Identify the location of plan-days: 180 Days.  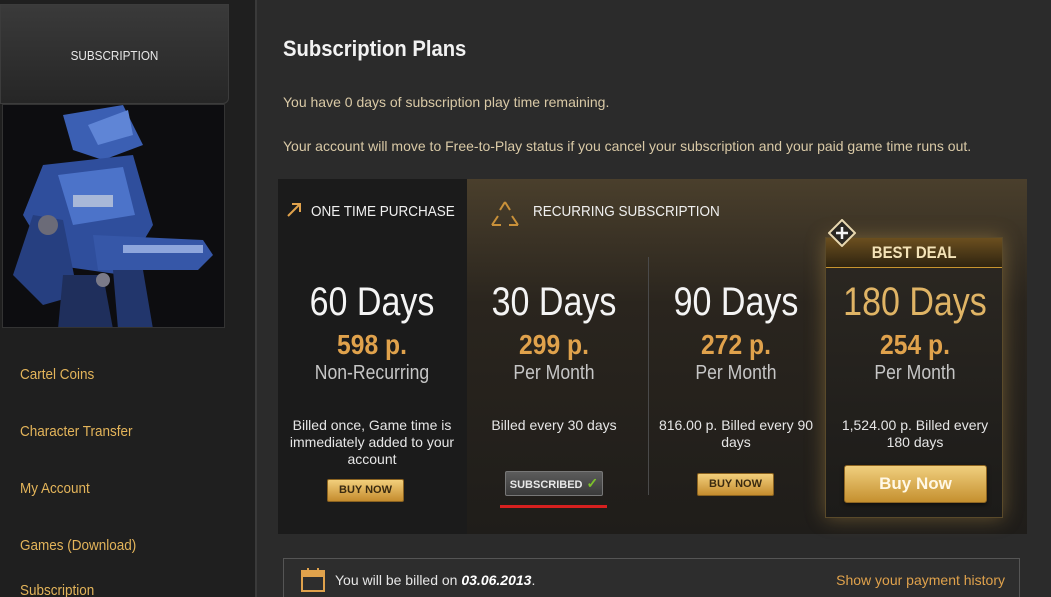
(915, 302).